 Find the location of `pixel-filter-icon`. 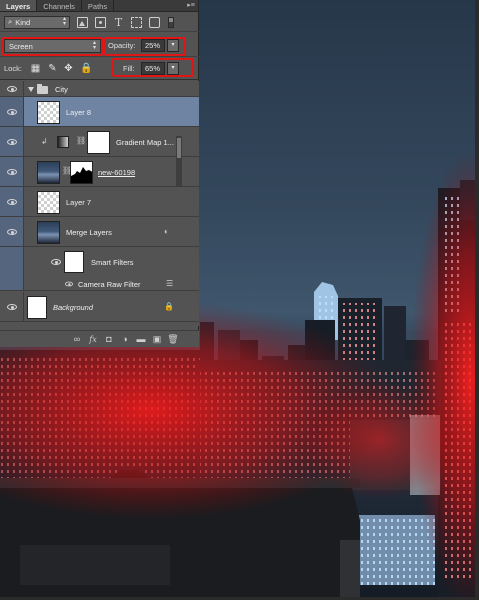

pixel-filter-icon is located at coordinates (82, 22).